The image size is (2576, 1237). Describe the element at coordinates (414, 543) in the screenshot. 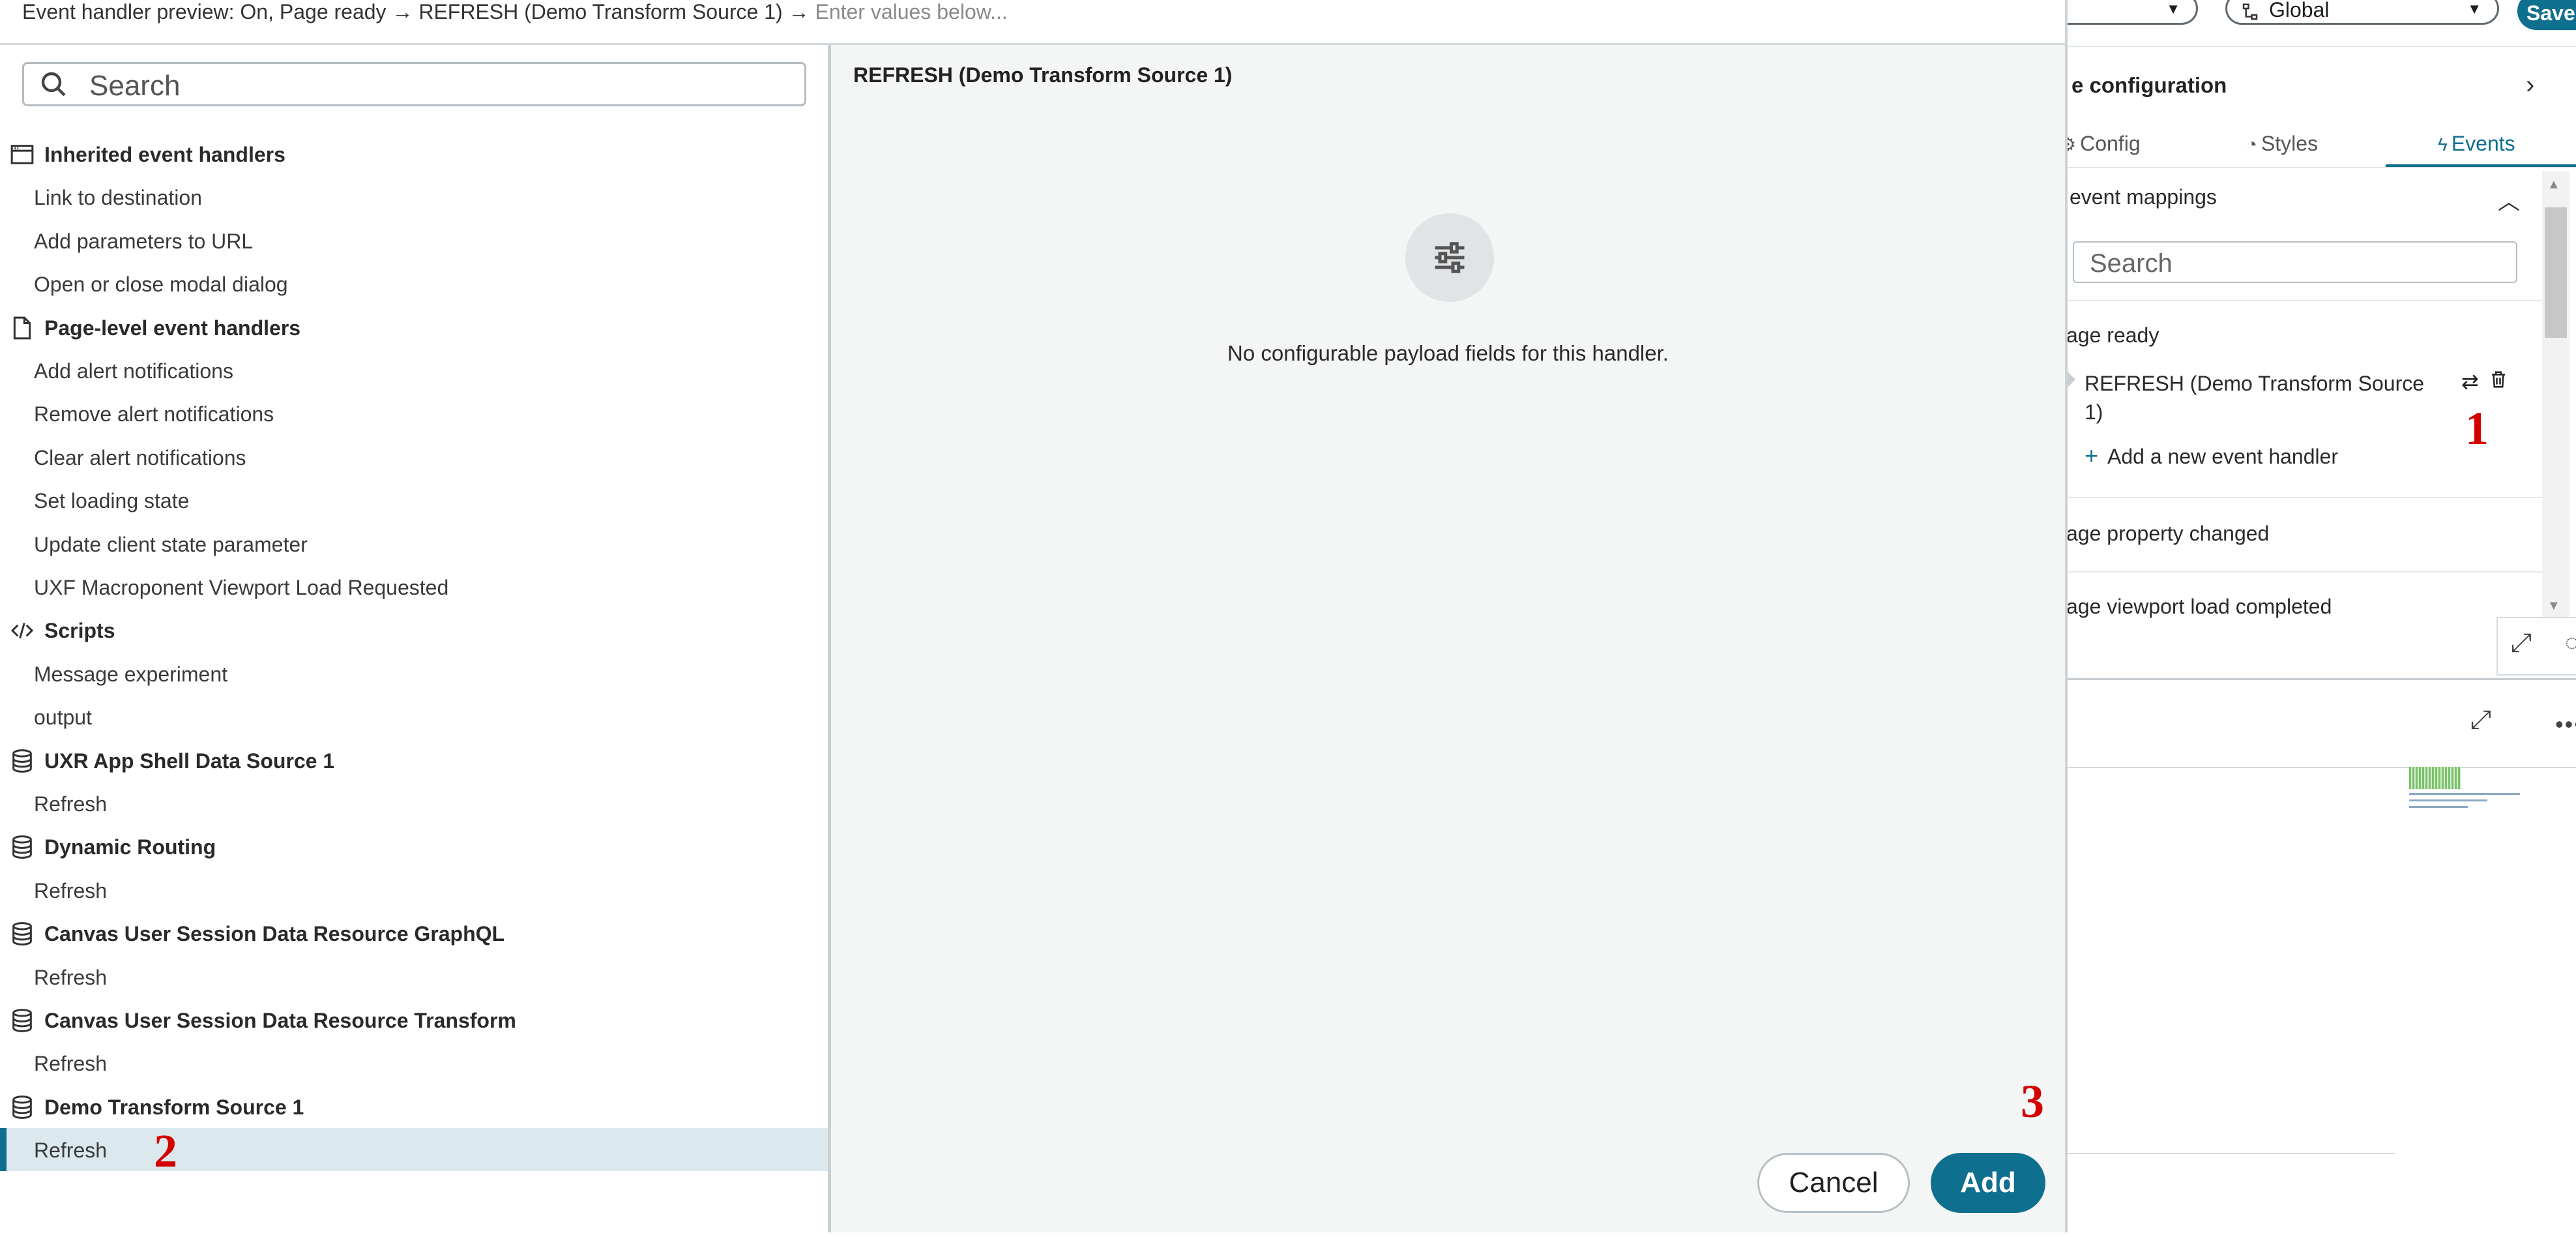

I see `handler-list-item: Update client state parameter` at that location.